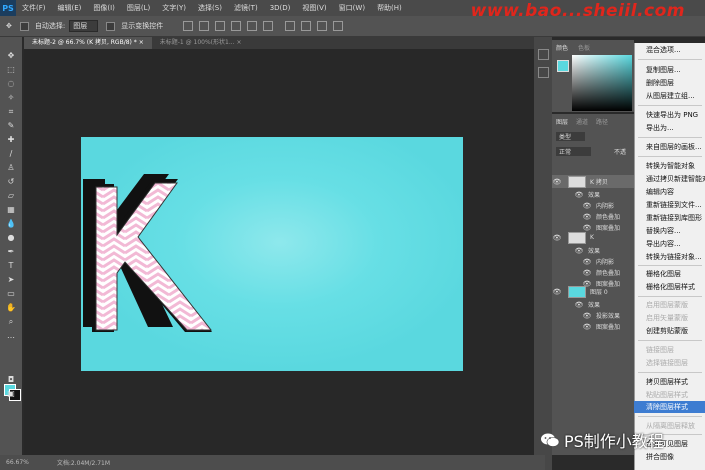 The width and height of the screenshot is (705, 470). Describe the element at coordinates (11, 393) in the screenshot. I see `screen-mode-icon: ▣` at that location.